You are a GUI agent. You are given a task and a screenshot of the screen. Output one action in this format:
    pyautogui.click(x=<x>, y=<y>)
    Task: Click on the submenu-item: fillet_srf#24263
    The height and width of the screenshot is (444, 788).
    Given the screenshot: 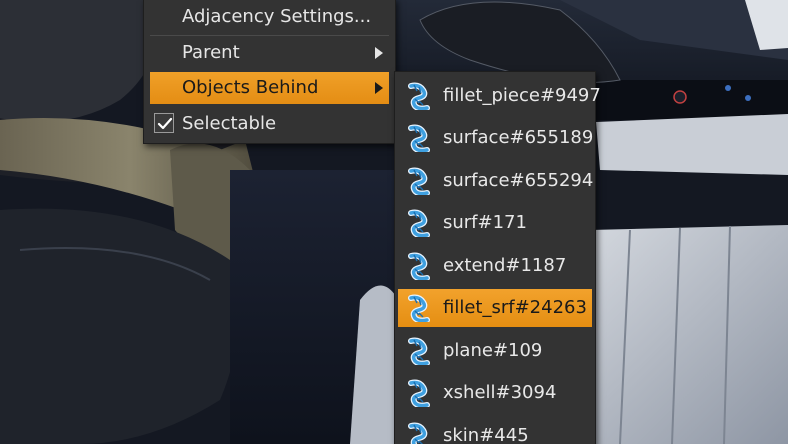 What is the action you would take?
    pyautogui.click(x=495, y=308)
    